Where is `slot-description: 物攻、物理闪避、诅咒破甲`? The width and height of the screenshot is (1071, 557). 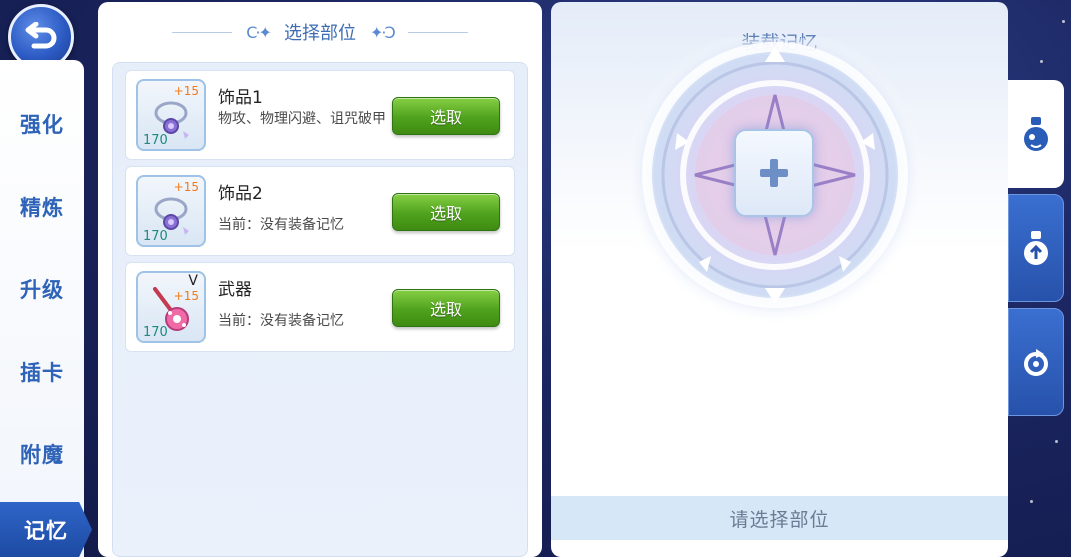
slot-description: 物攻、物理闪避、诅咒破甲 is located at coordinates (302, 119).